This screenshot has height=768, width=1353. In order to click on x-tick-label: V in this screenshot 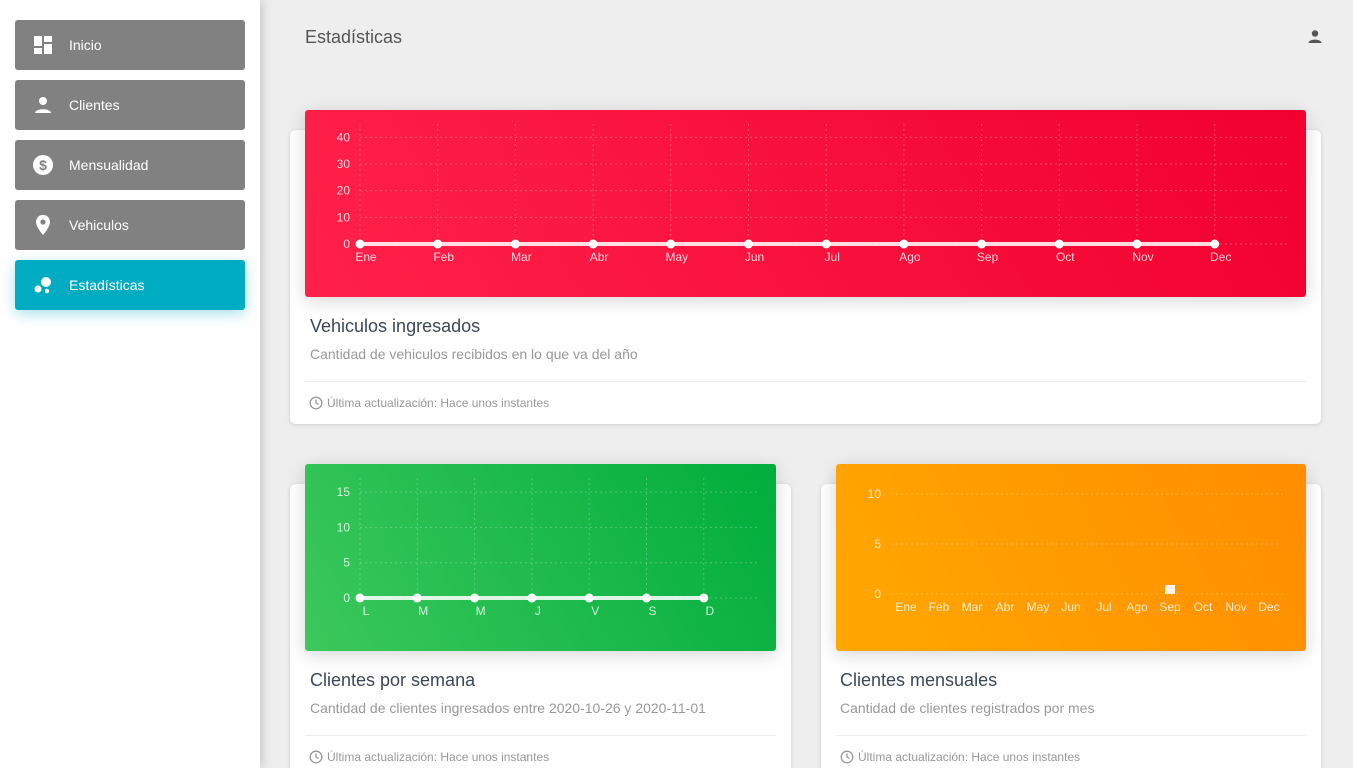, I will do `click(595, 611)`.